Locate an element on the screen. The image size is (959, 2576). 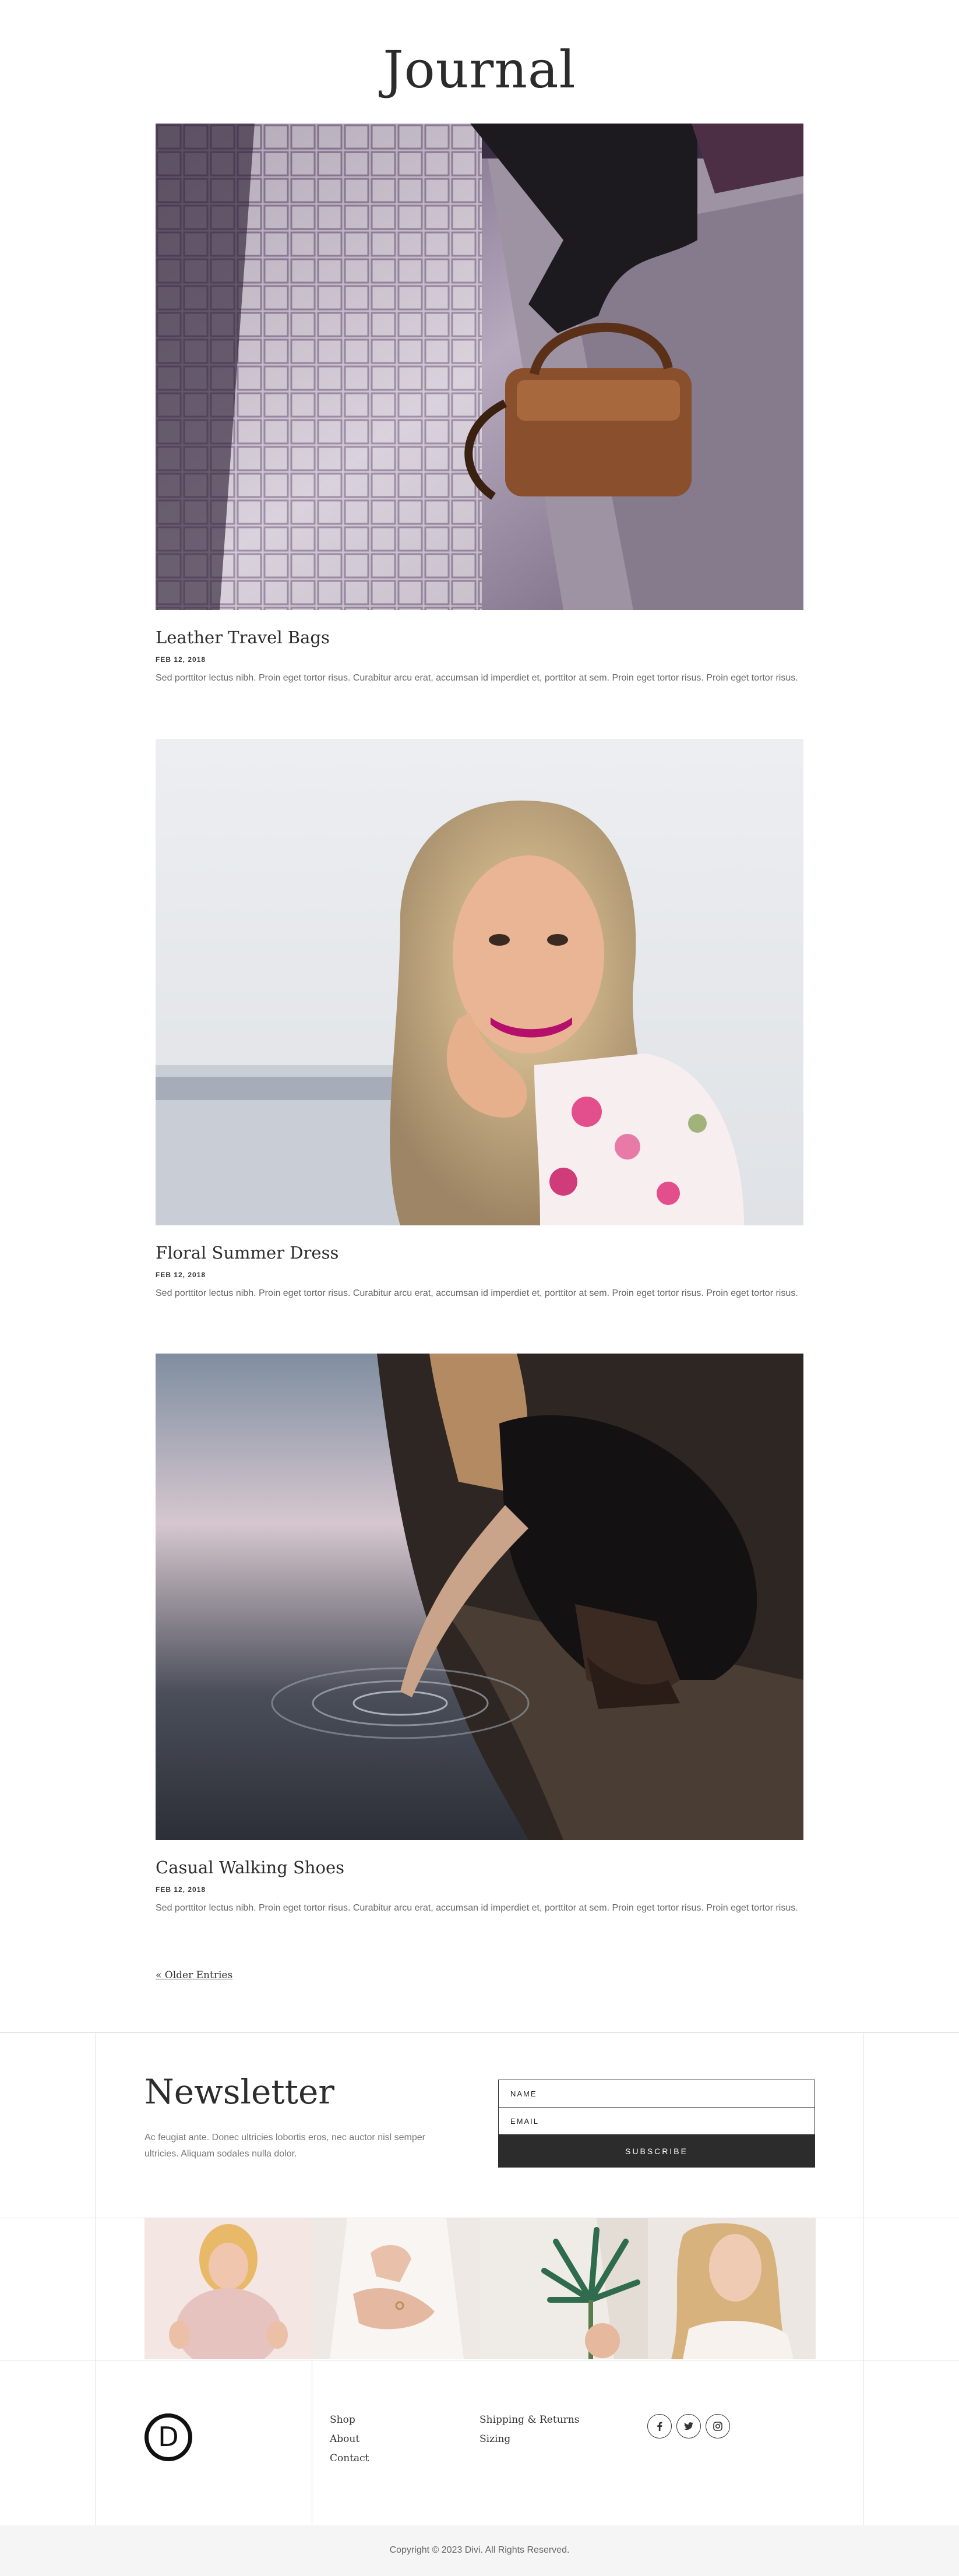
post-title: Floral Summer Dress is located at coordinates (479, 1253).